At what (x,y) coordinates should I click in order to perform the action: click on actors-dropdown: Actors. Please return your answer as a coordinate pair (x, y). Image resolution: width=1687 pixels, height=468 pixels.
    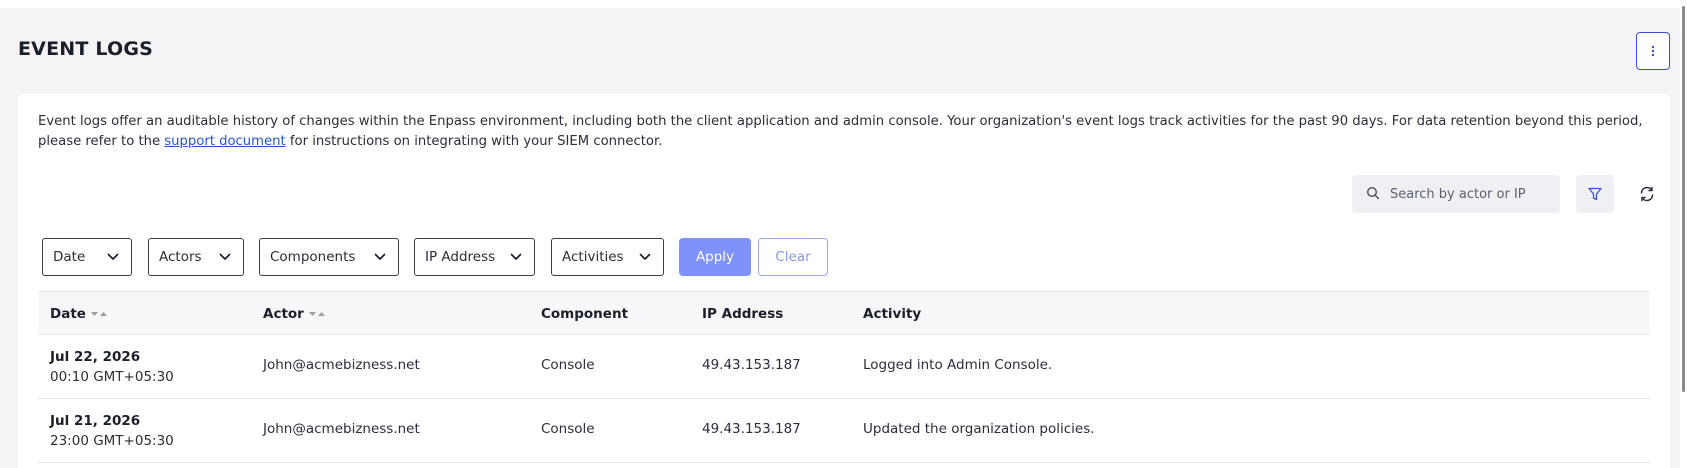
    Looking at the image, I should click on (196, 257).